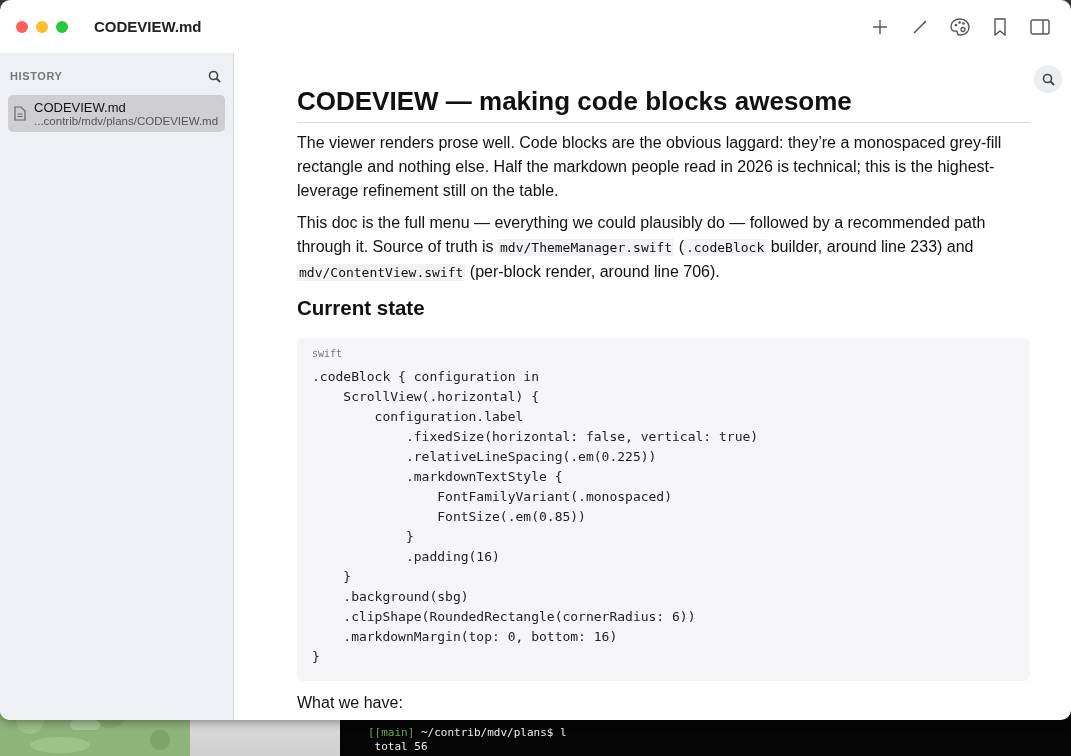  What do you see at coordinates (441, 397) in the screenshot?
I see `code-line: ScrollView(.horizontal) {` at bounding box center [441, 397].